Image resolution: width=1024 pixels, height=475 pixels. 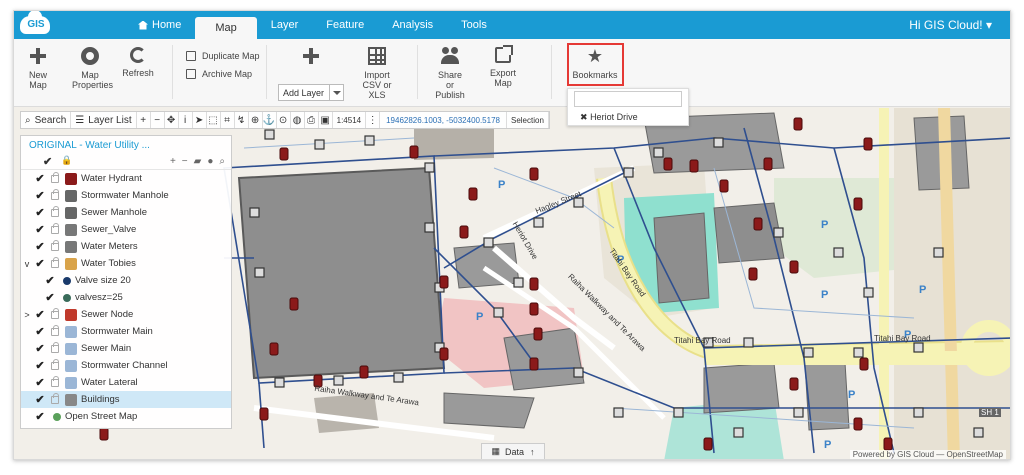 What do you see at coordinates (223, 56) in the screenshot?
I see `duplicate-map-button: Duplicate Map` at bounding box center [223, 56].